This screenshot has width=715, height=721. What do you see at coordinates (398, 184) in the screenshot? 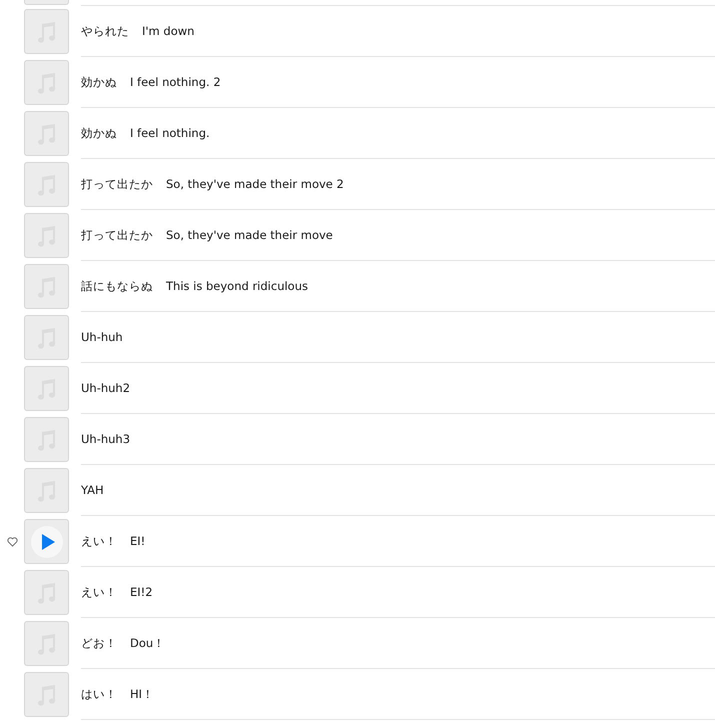
I see `track-title-cell: 打って出たか So, they've made their move 2` at bounding box center [398, 184].